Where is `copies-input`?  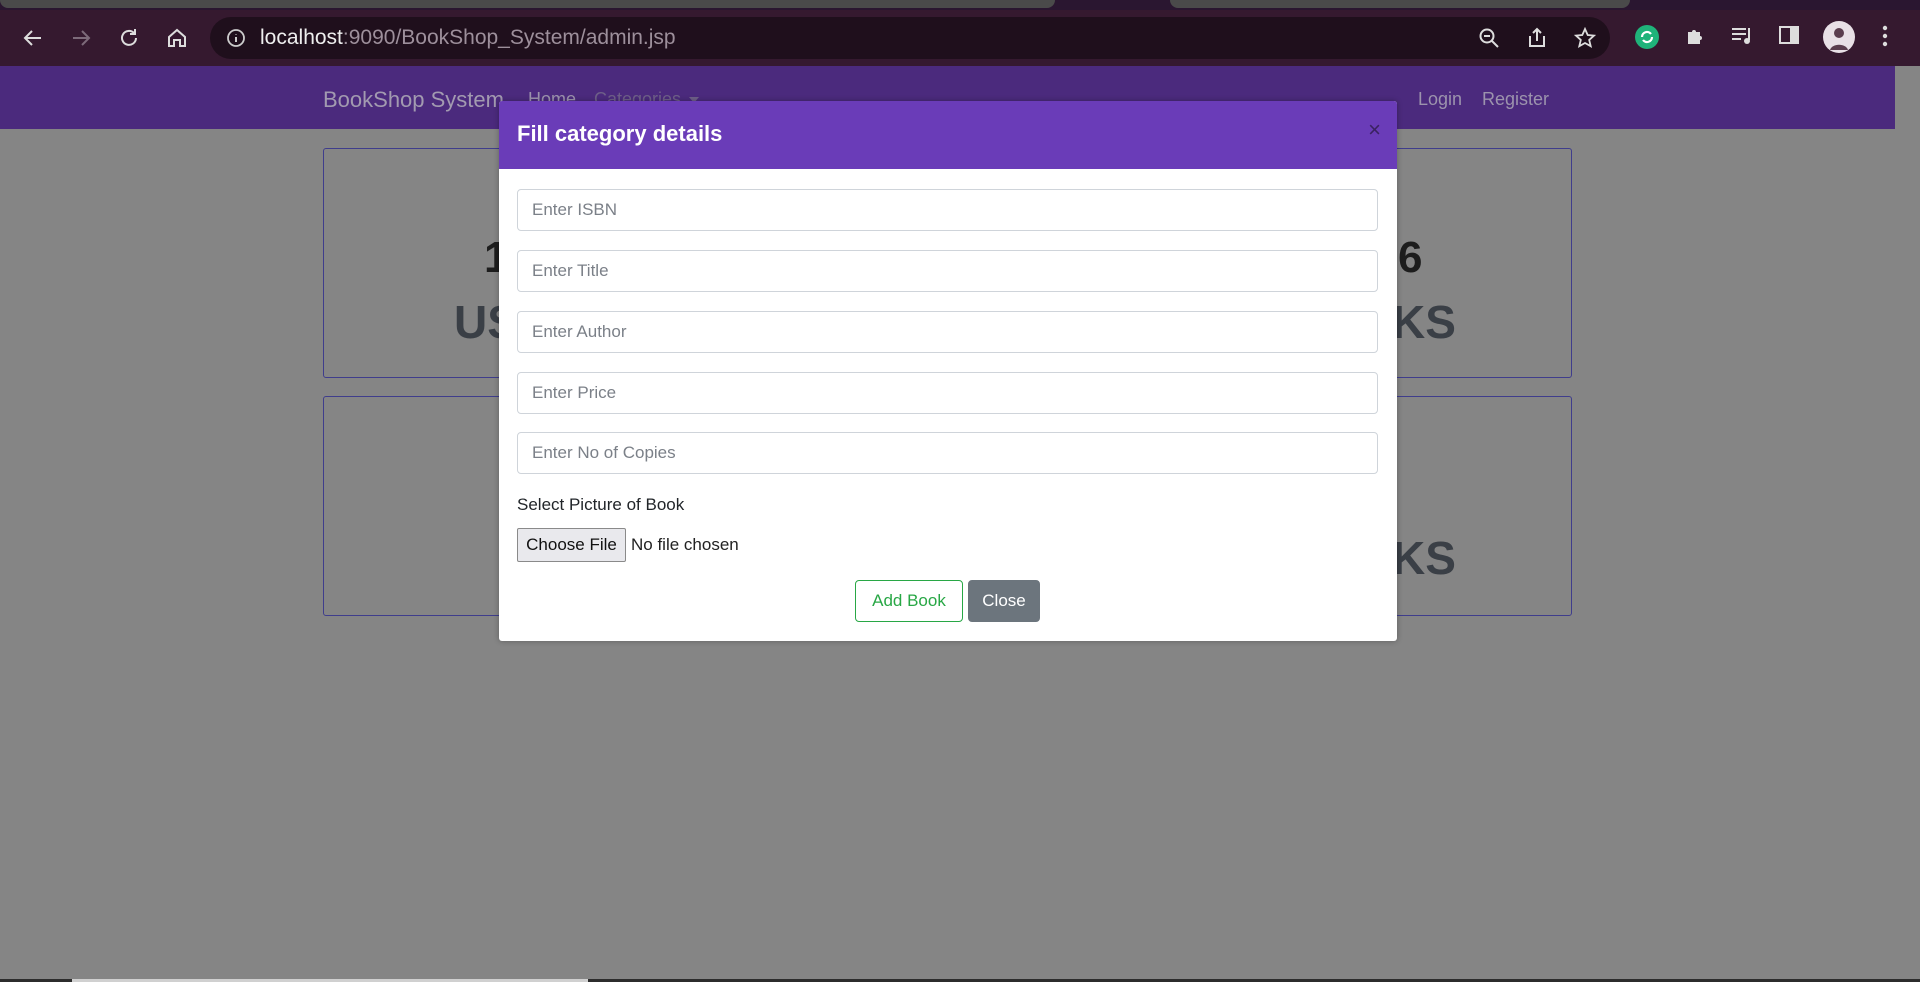 copies-input is located at coordinates (947, 453).